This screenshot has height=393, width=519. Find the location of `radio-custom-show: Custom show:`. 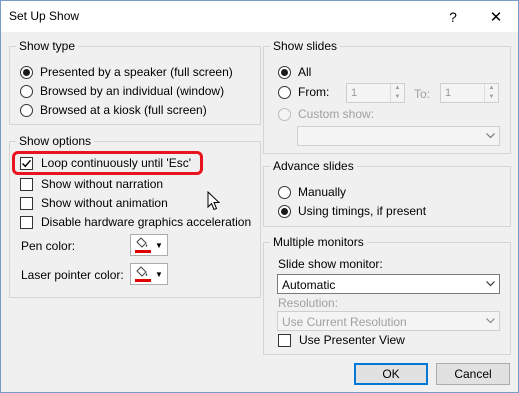

radio-custom-show: Custom show: is located at coordinates (326, 114).